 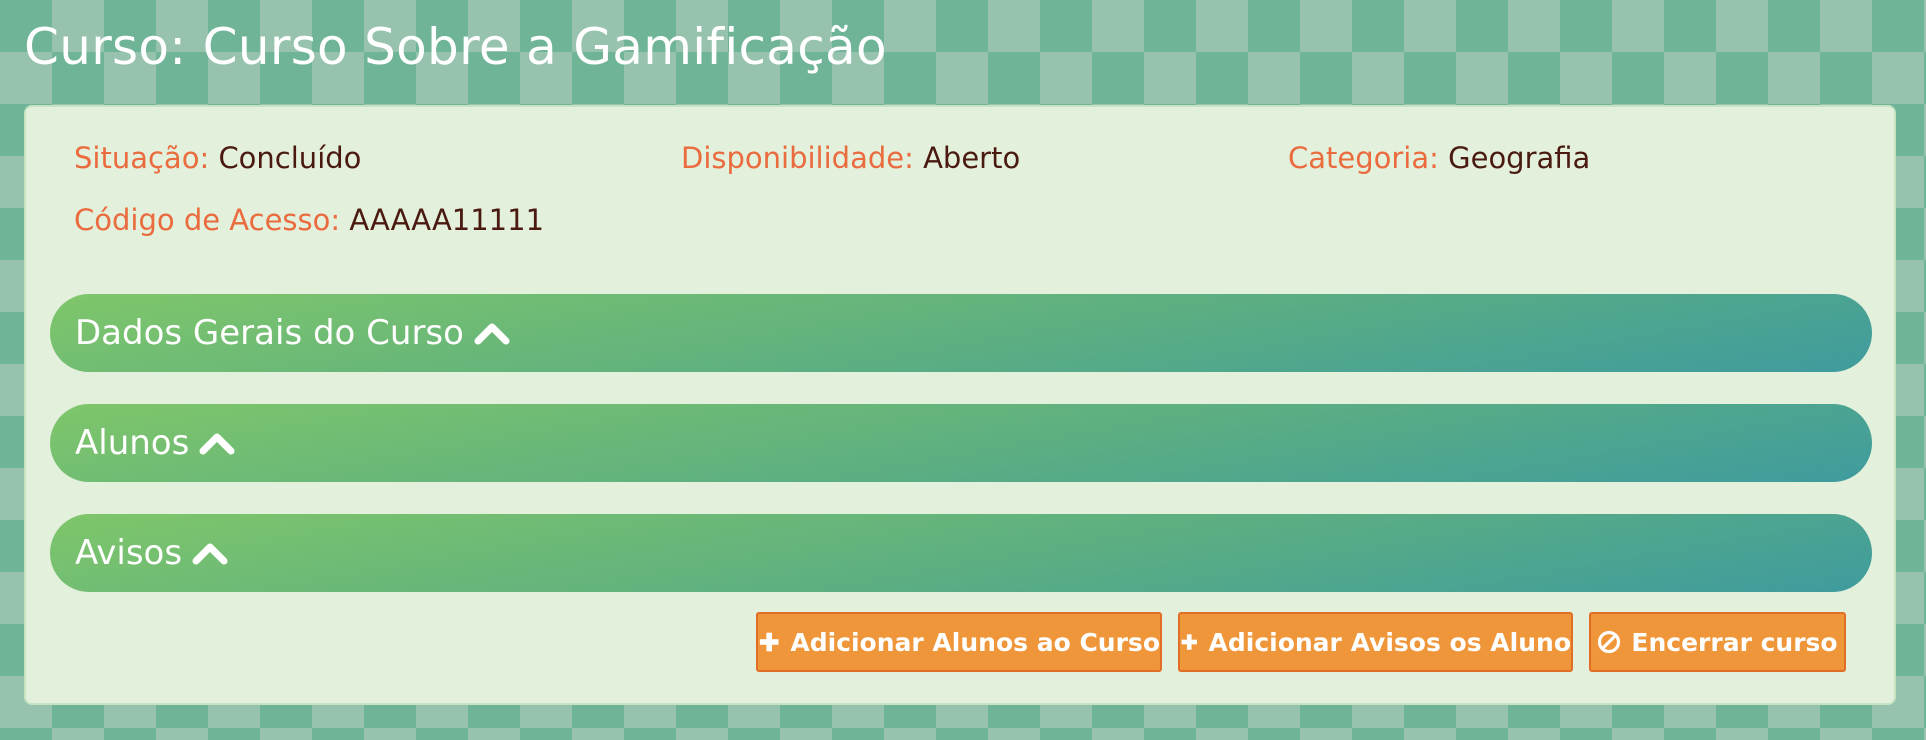 I want to click on add-students-button: Adicionar Alunos ao Curso, so click(x=959, y=642).